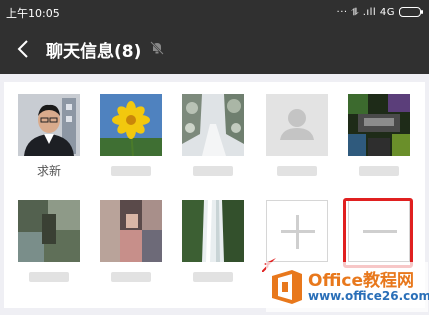 This screenshot has width=429, height=315. Describe the element at coordinates (368, 296) in the screenshot. I see `watermark-url: www.office26.com` at that location.